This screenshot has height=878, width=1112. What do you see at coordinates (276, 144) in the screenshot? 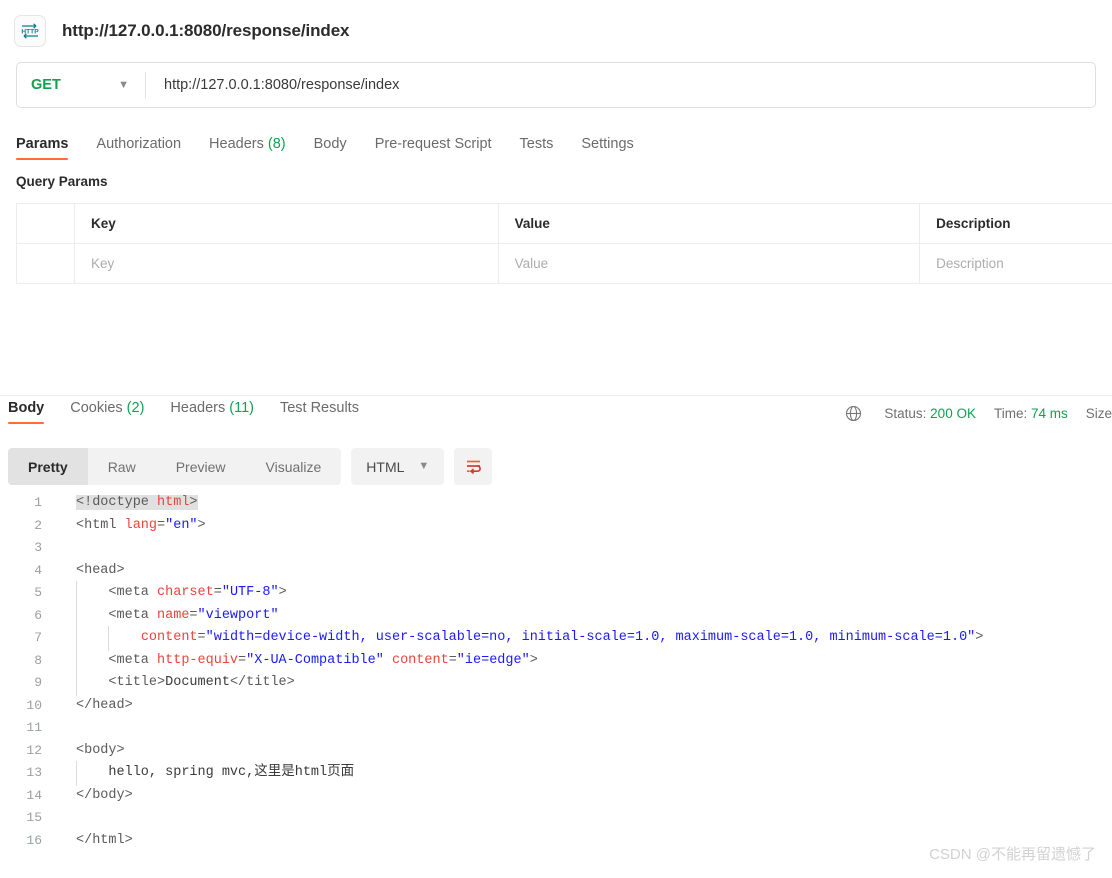
I see `tab-count: (8)` at bounding box center [276, 144].